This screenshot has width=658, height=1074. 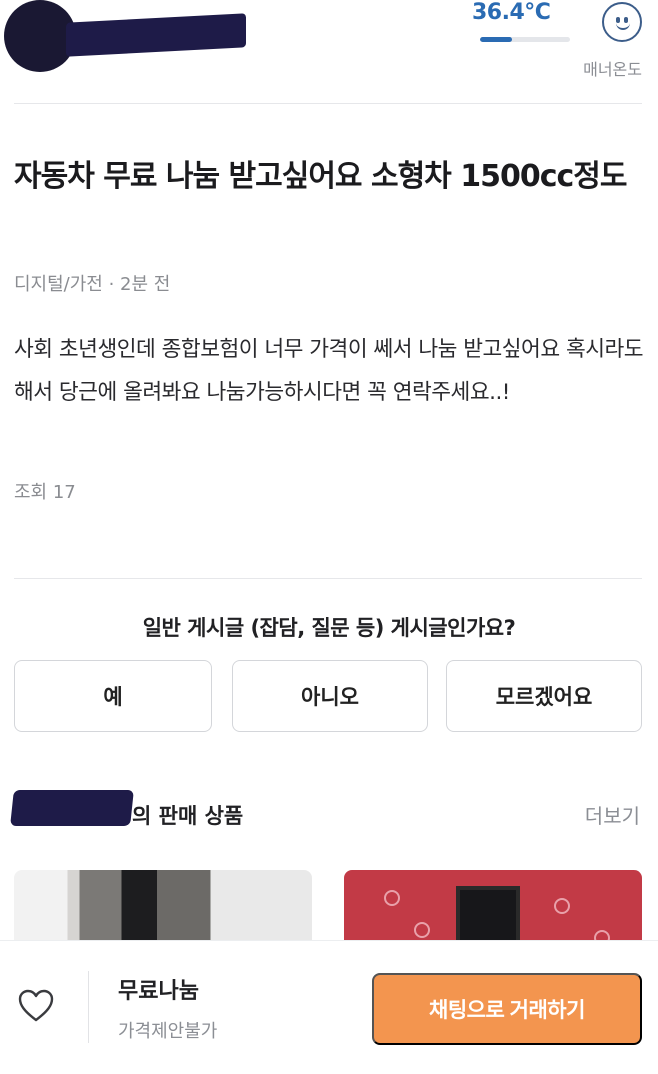 I want to click on heart-outline-icon, so click(x=36, y=1006).